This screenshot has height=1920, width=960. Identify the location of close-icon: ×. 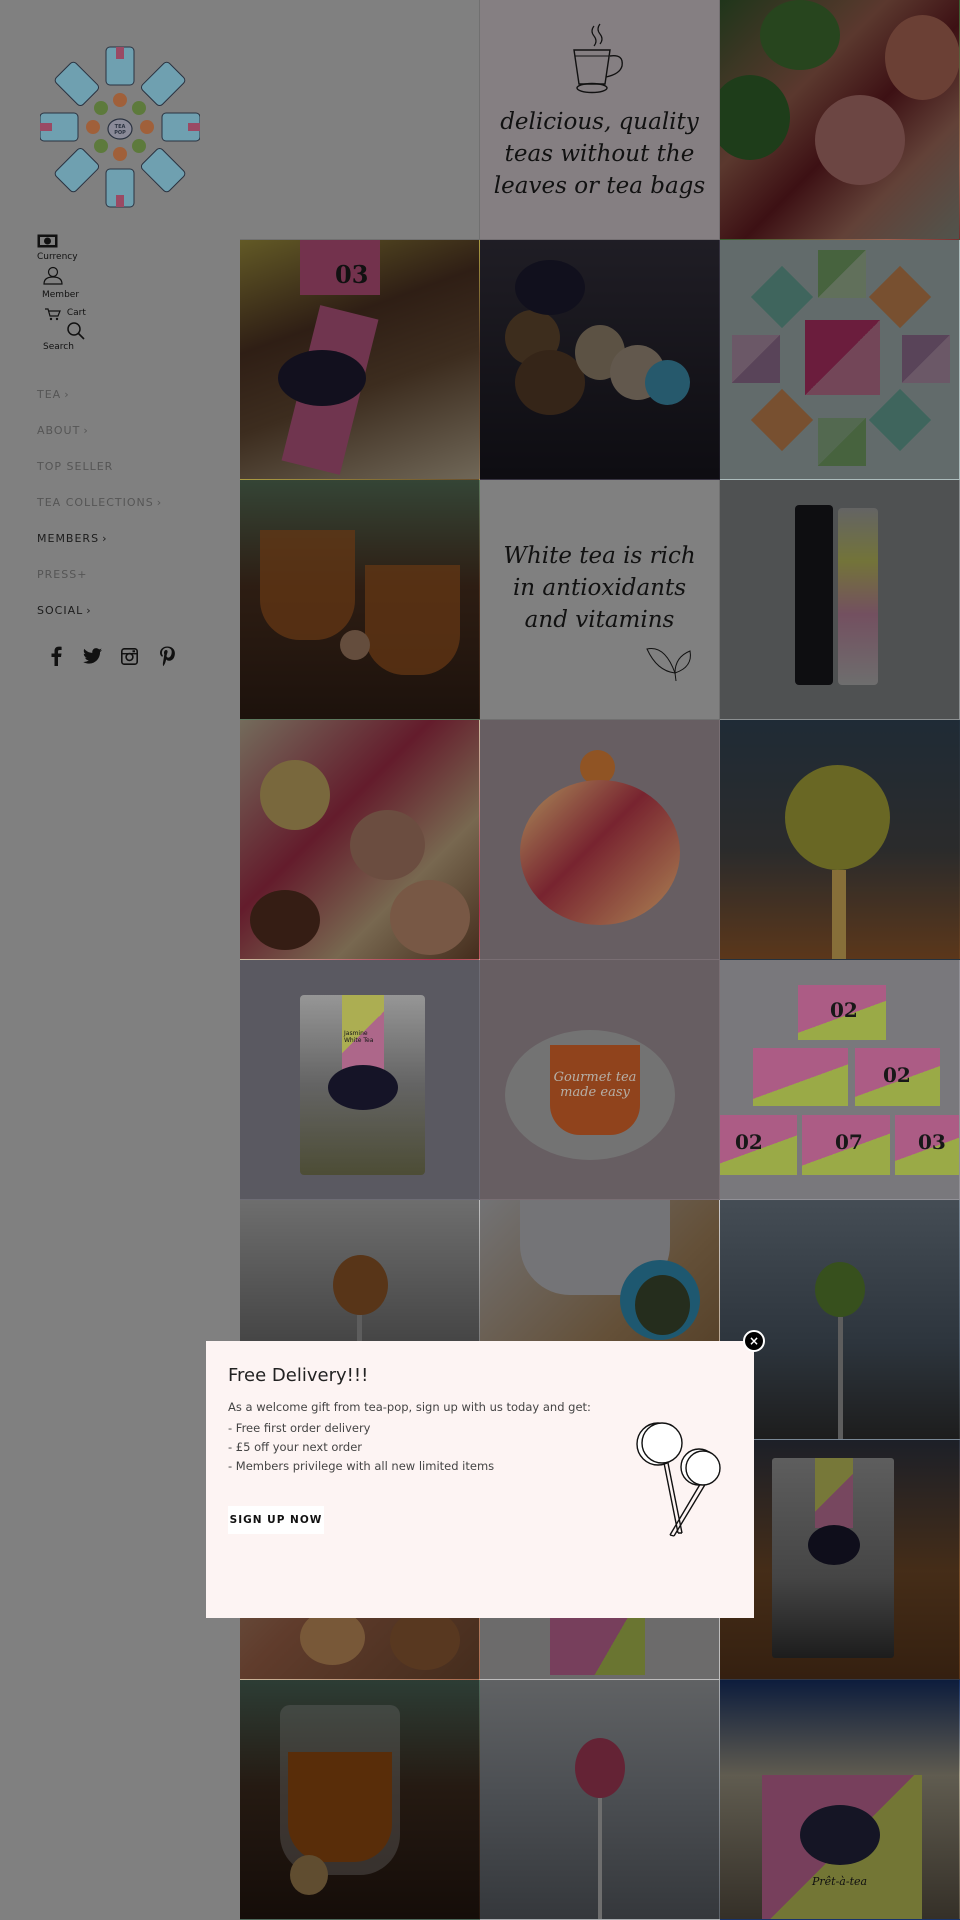
(754, 1341).